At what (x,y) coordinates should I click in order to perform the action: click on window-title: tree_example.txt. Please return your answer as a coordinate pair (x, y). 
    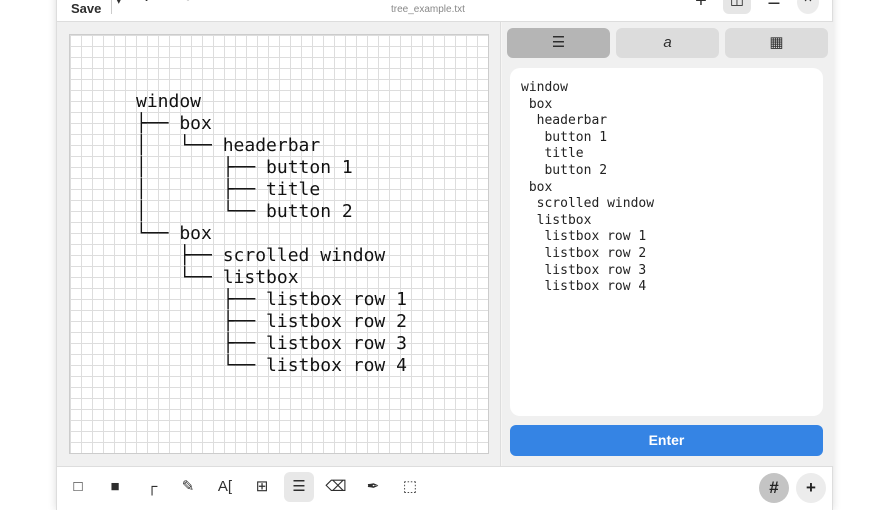
    Looking at the image, I should click on (428, 9).